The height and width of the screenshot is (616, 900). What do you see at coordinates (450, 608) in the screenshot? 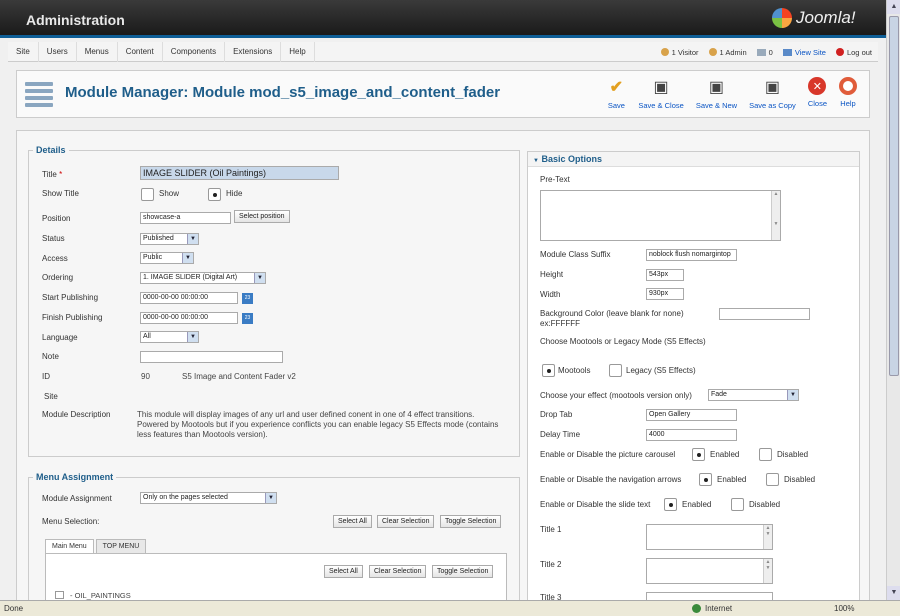
I see `browser-statusbar: Done Internet 100%` at bounding box center [450, 608].